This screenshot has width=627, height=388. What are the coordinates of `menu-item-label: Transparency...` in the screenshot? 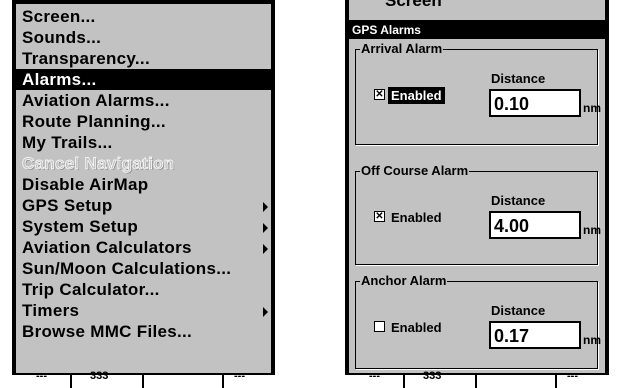 It's located at (86, 58).